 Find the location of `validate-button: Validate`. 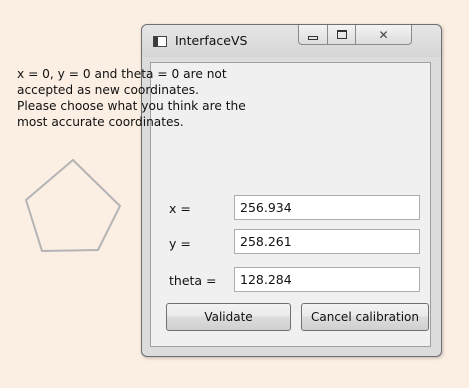

validate-button: Validate is located at coordinates (228, 317).